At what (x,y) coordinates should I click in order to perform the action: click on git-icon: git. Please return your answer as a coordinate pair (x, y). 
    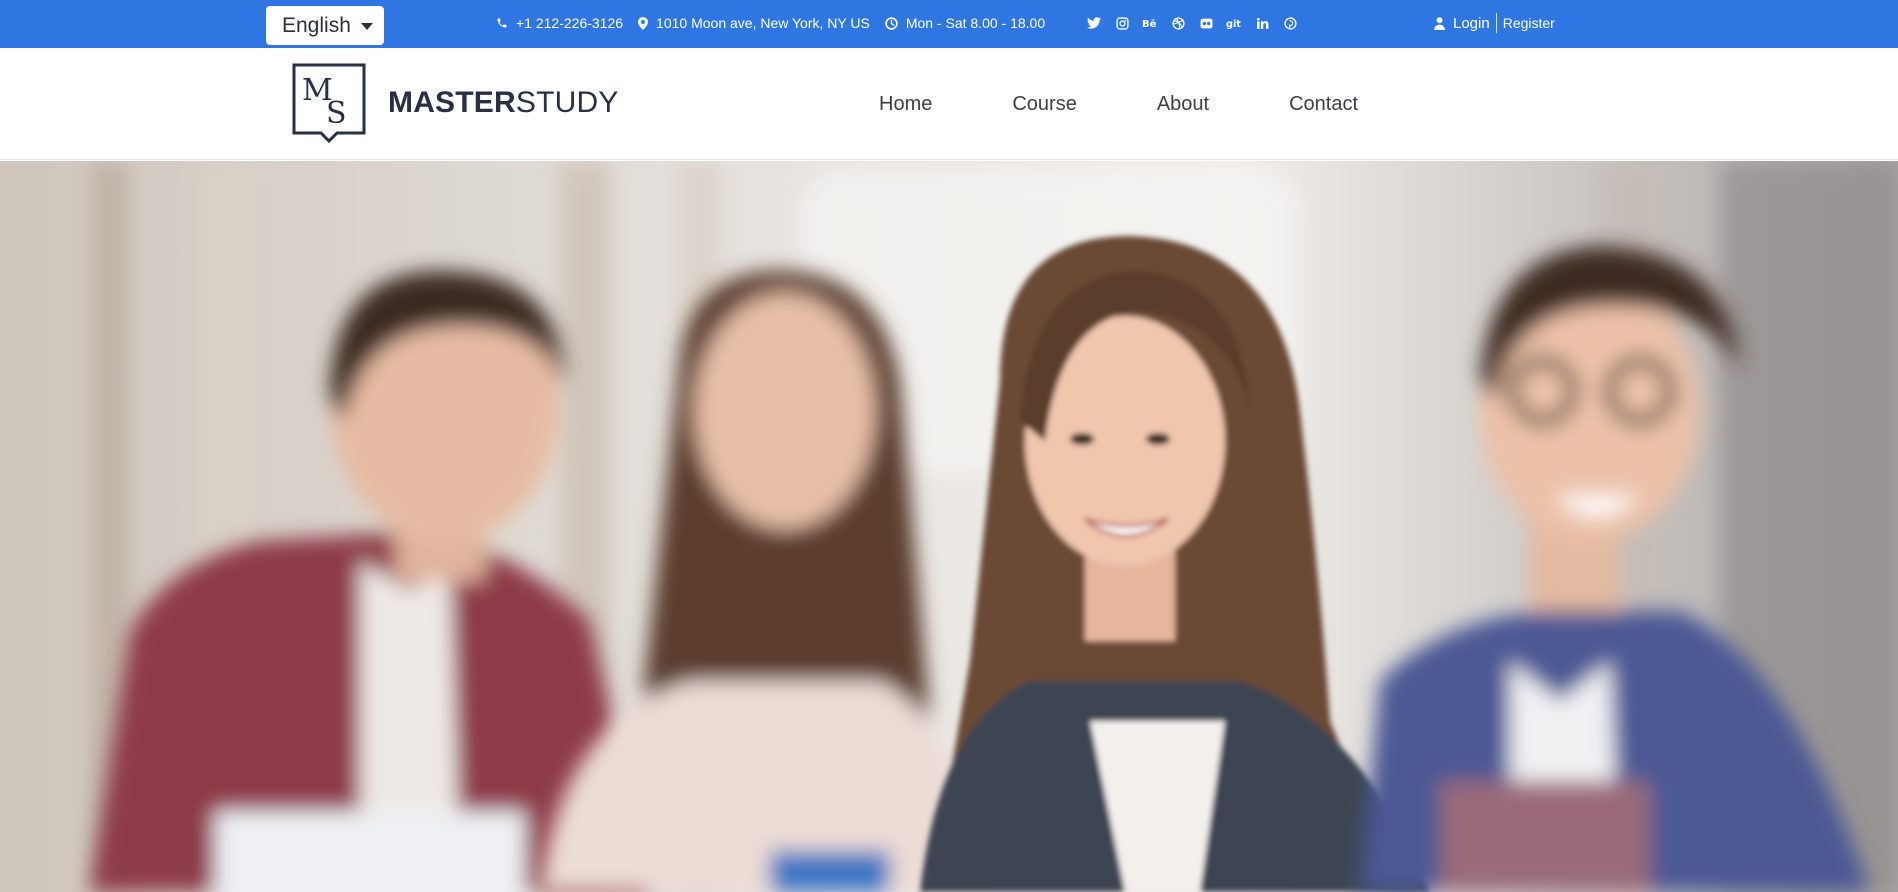
    Looking at the image, I should click on (1234, 23).